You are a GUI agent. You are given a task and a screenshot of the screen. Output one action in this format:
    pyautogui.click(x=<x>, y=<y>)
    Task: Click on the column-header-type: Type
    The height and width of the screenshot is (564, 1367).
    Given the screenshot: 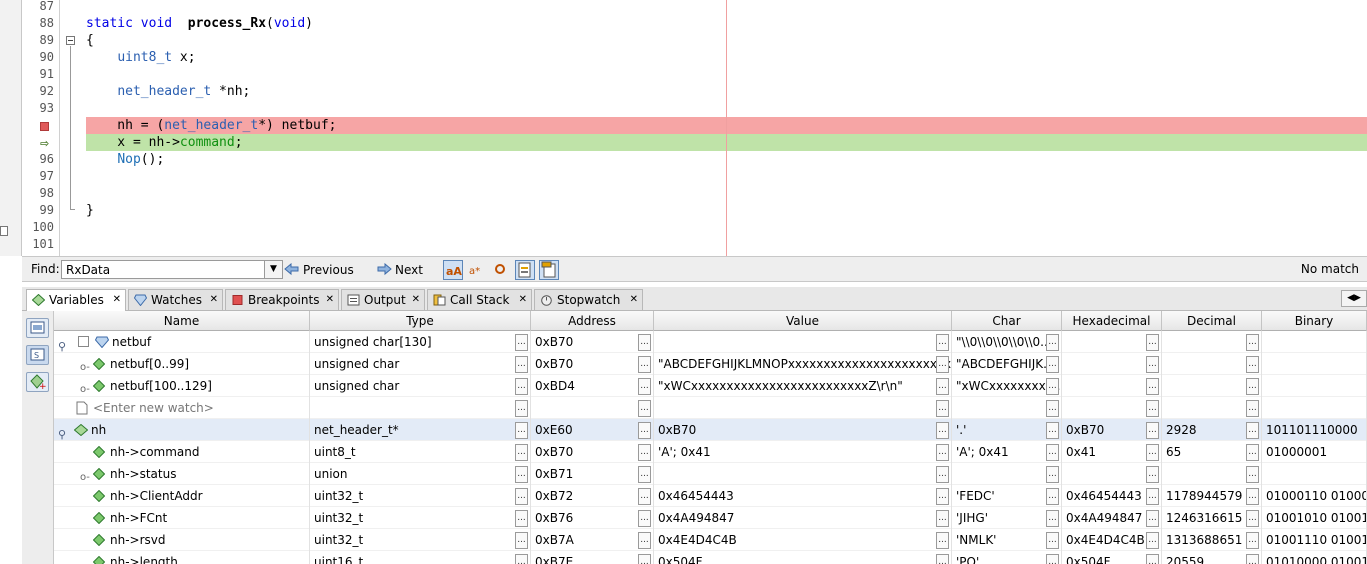 What is the action you would take?
    pyautogui.click(x=420, y=321)
    